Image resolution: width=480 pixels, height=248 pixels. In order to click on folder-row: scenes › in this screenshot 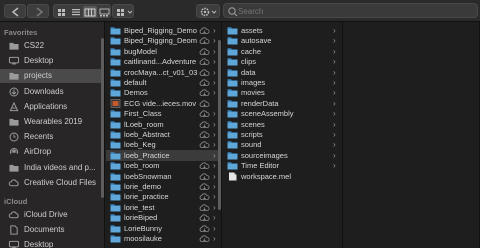, I will do `click(282, 124)`.